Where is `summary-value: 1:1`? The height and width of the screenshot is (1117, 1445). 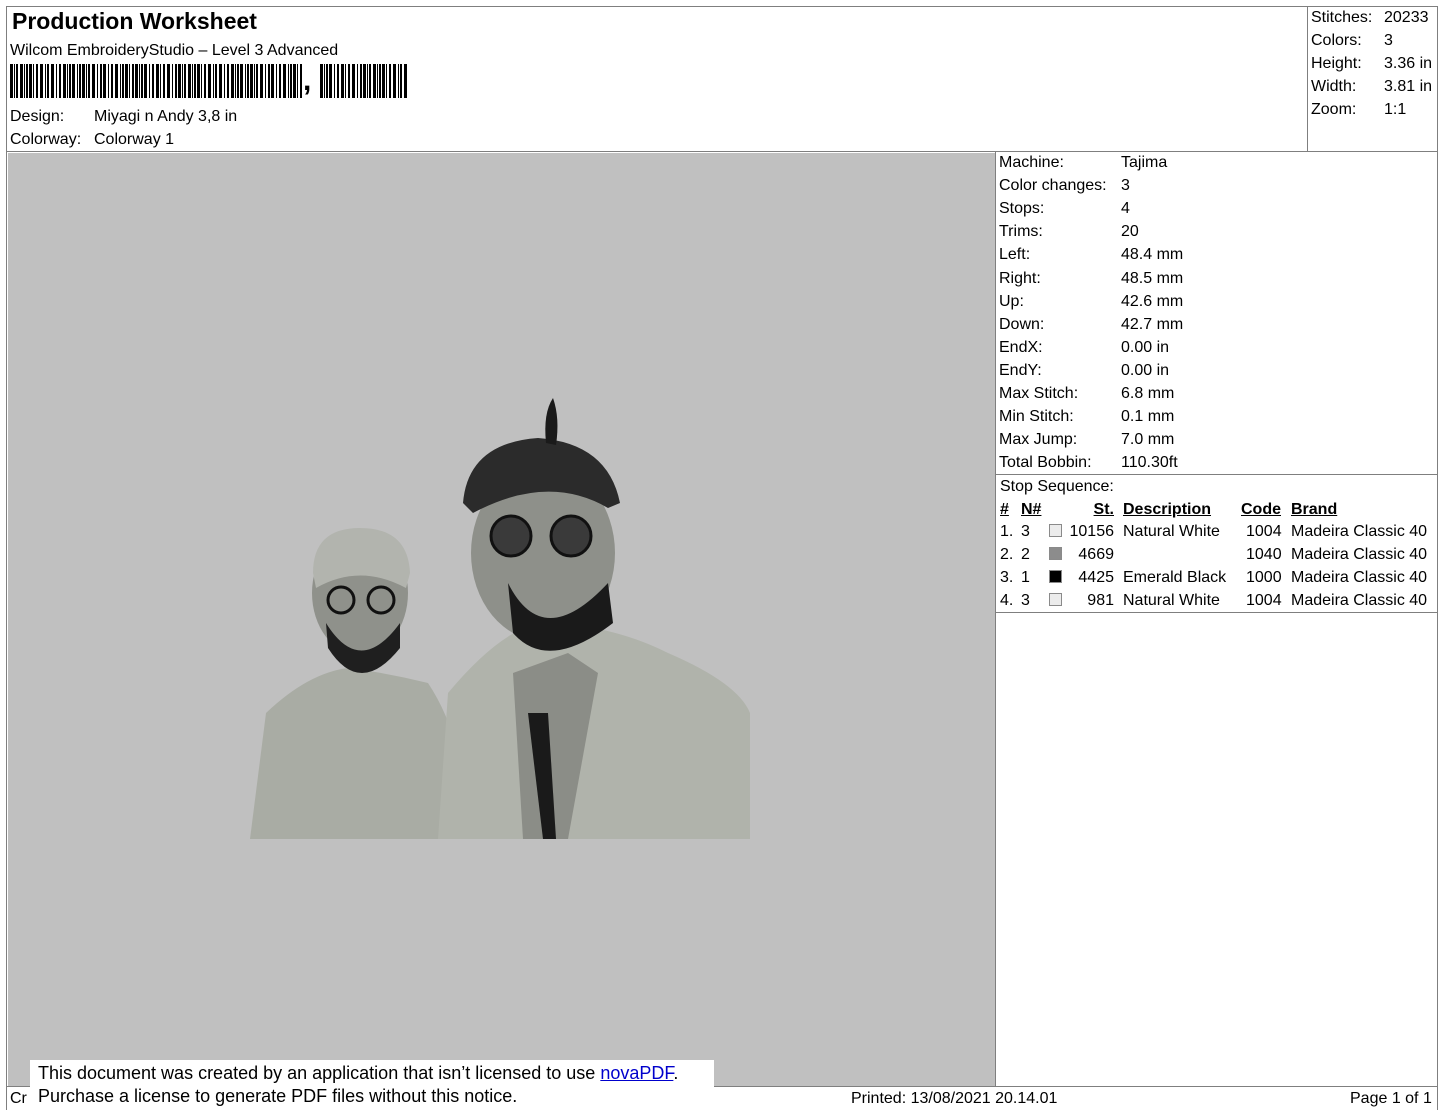 summary-value: 1:1 is located at coordinates (1395, 109).